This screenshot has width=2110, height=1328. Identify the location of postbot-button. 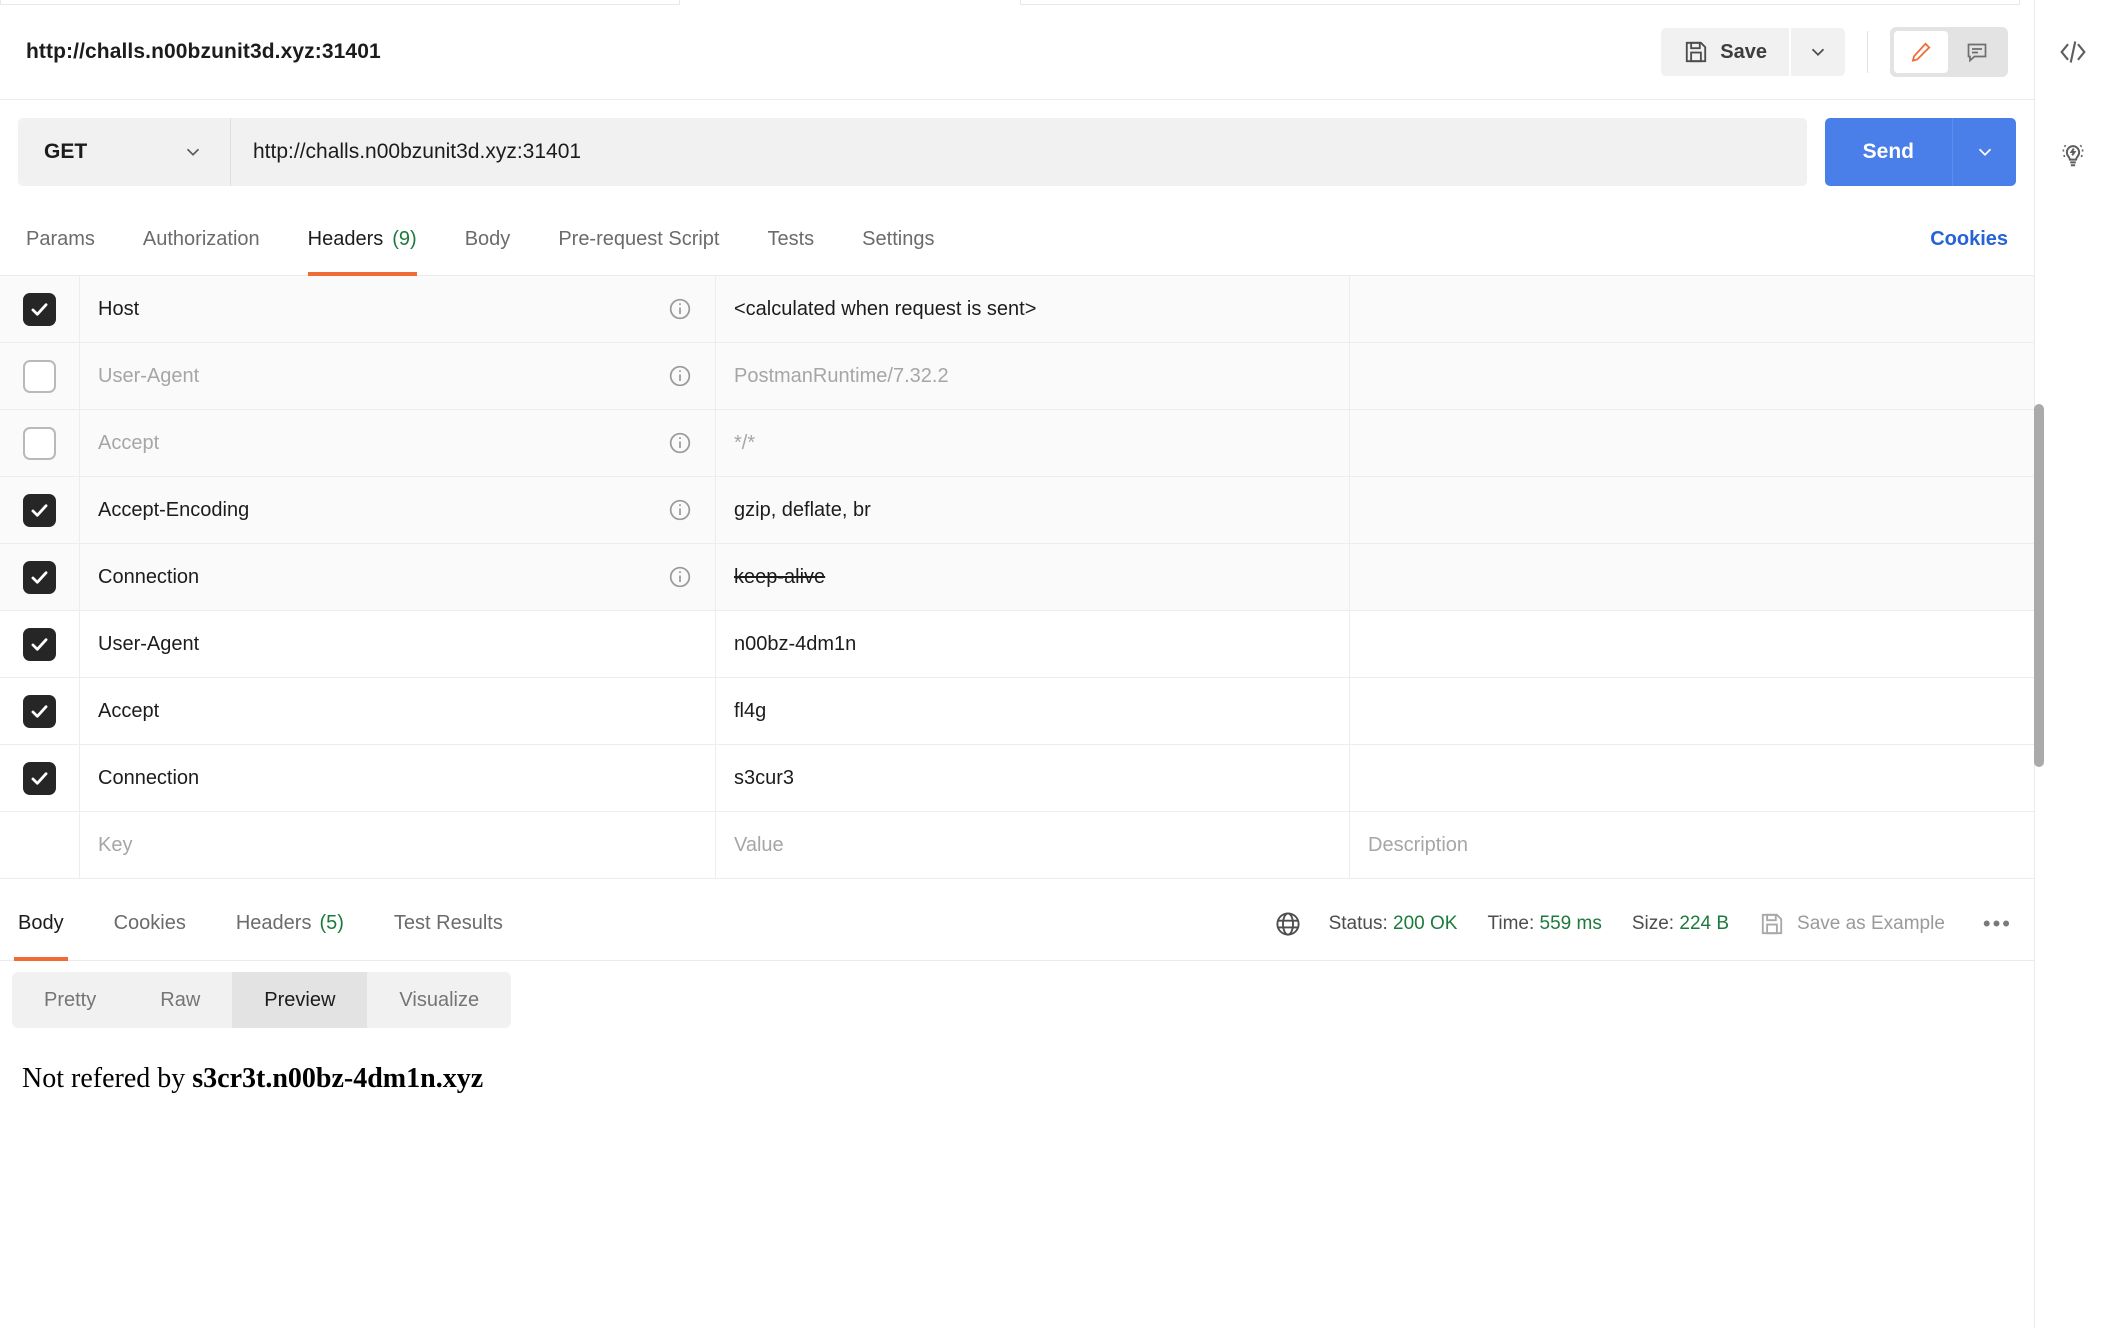
(2073, 154).